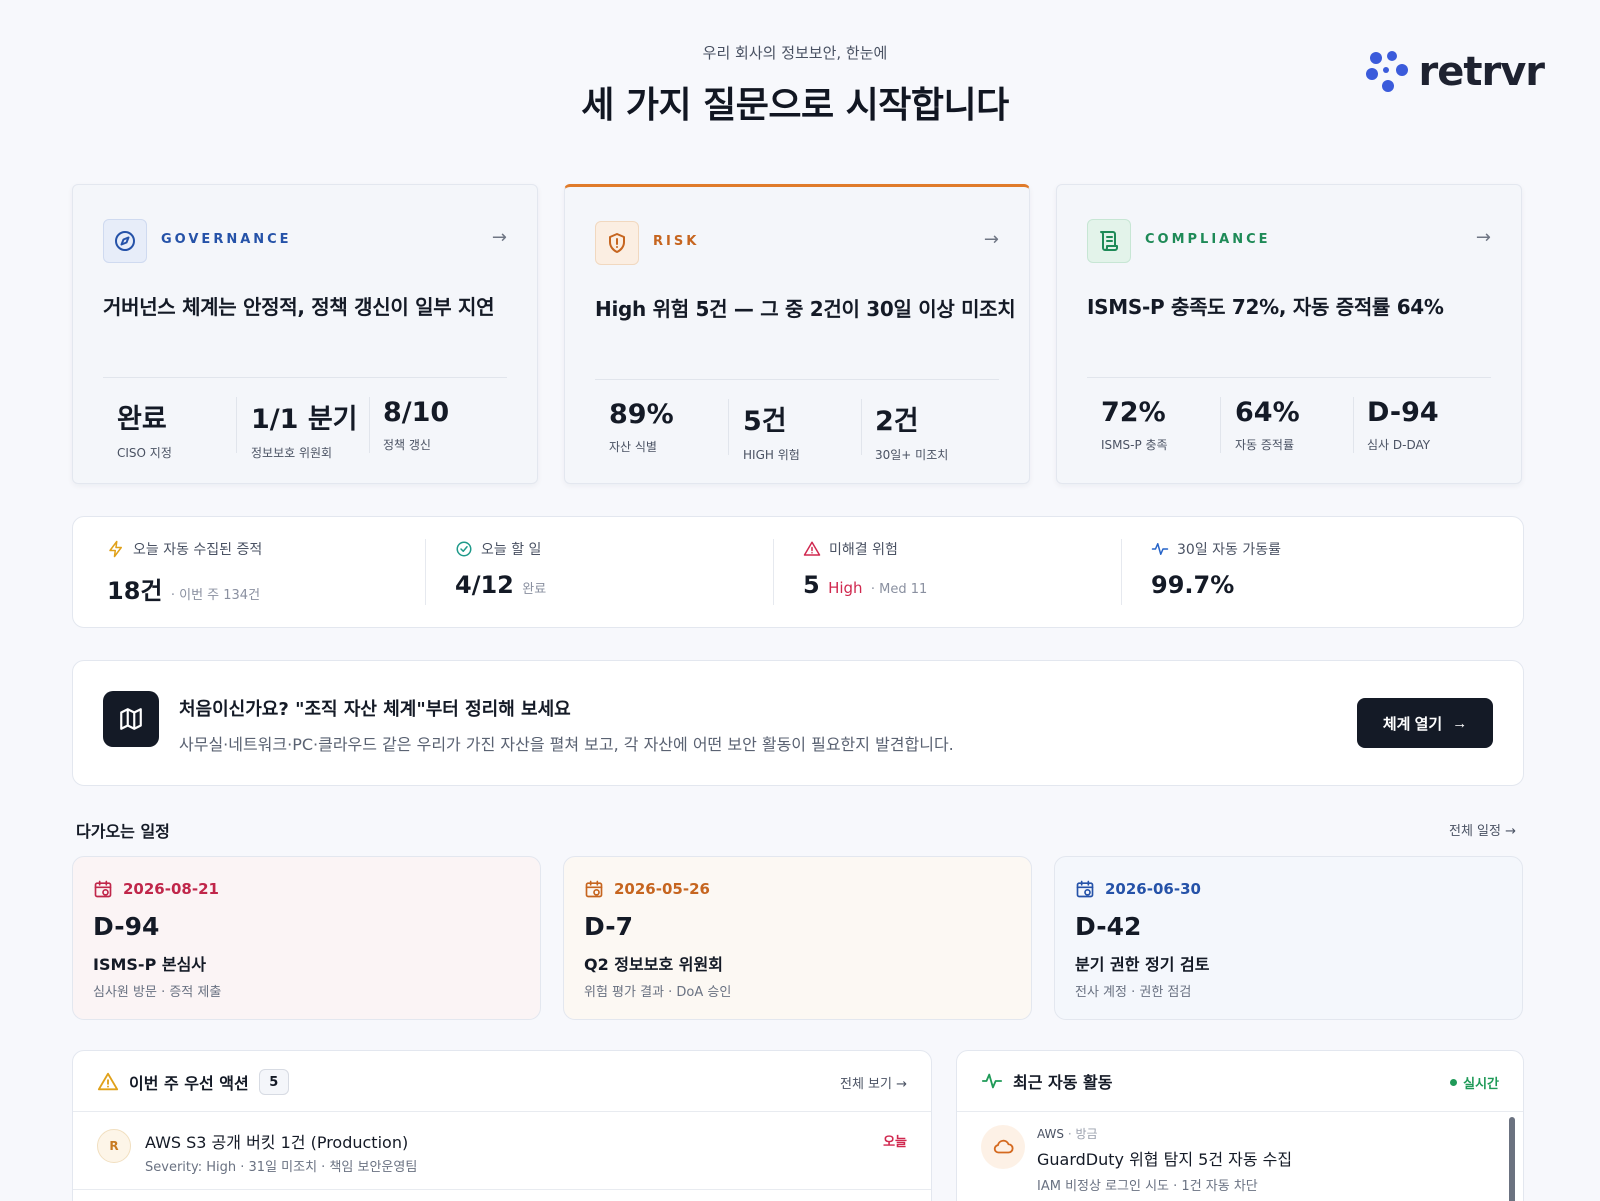  What do you see at coordinates (215, 595) in the screenshot?
I see `metric-extra: · 이번 주 134건` at bounding box center [215, 595].